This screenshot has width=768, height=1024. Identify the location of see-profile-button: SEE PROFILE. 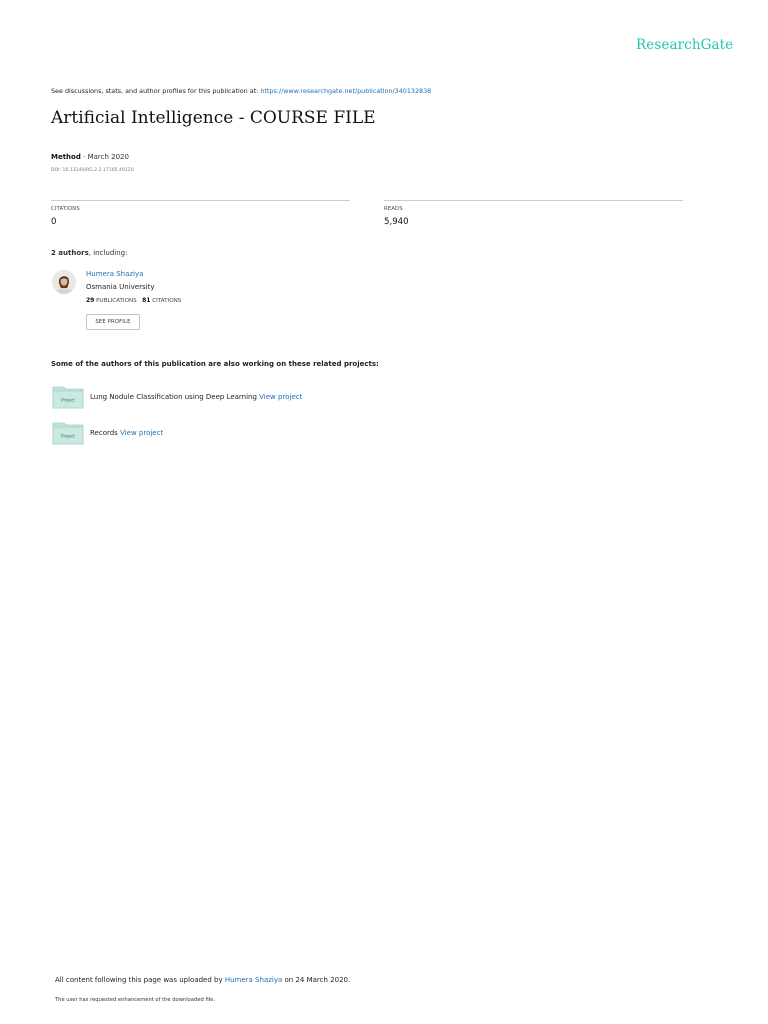
(113, 322).